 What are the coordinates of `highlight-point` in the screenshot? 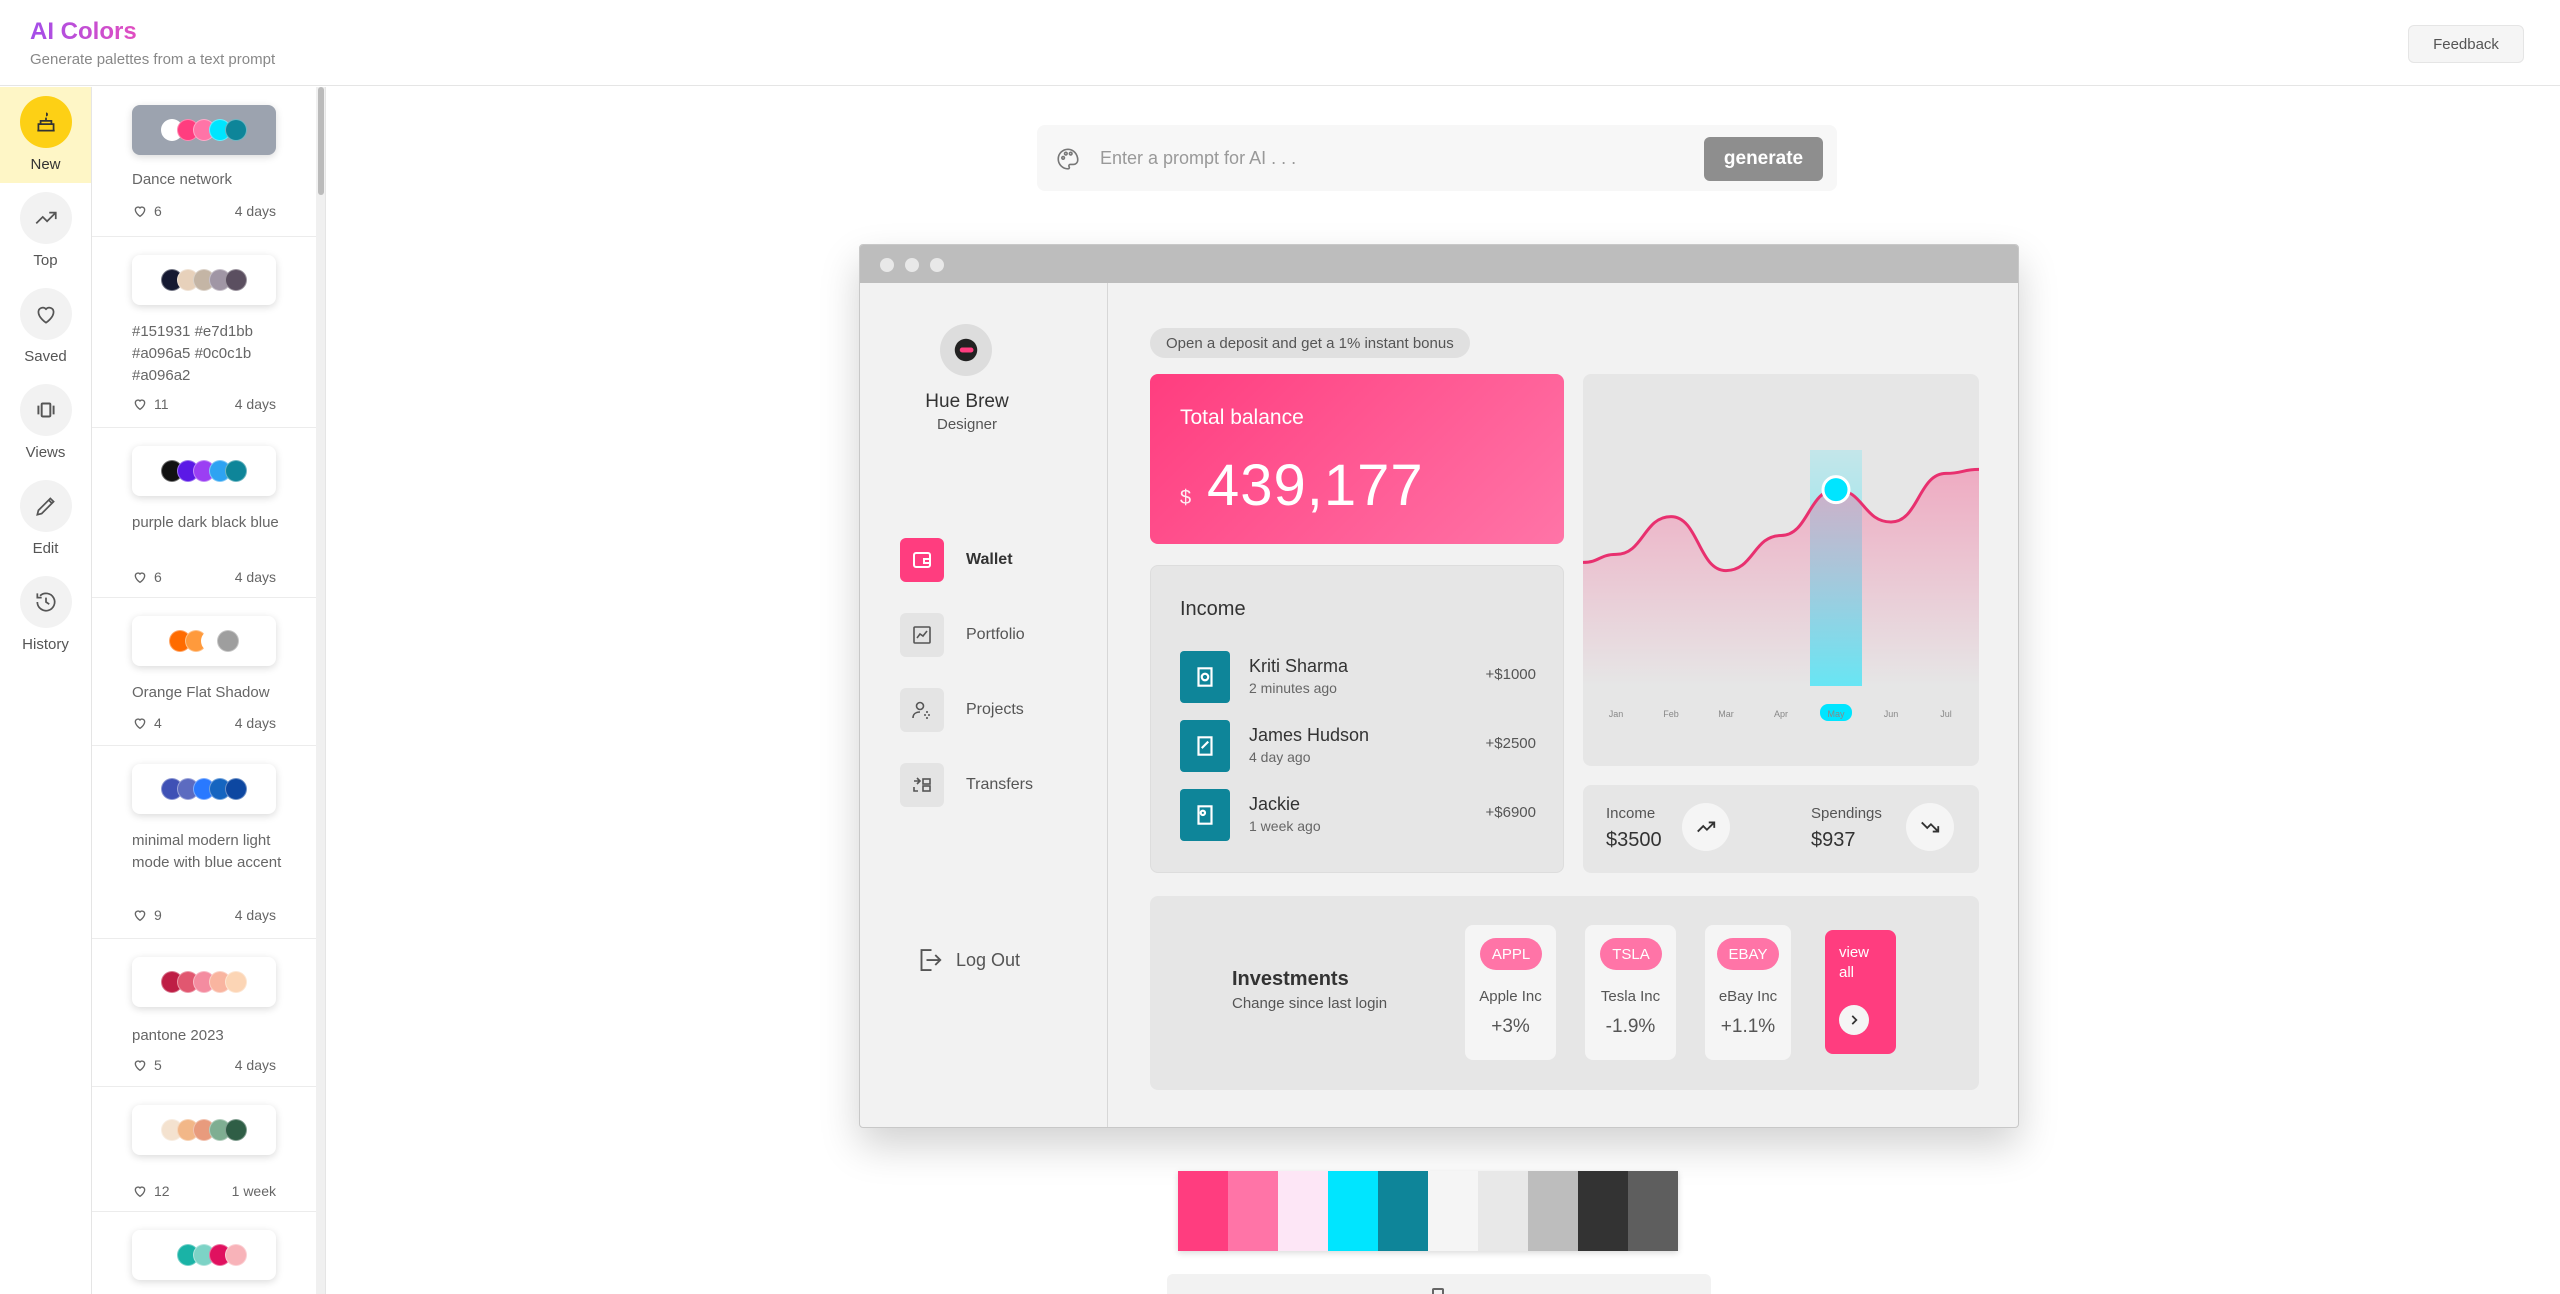 It's located at (1836, 490).